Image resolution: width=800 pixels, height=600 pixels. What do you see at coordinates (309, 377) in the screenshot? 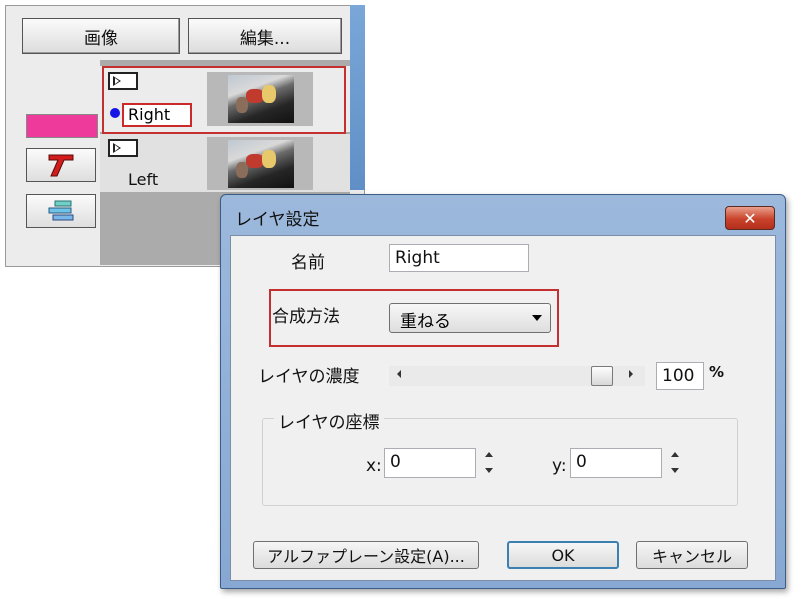
I see `opacity-label: レイヤの濃度` at bounding box center [309, 377].